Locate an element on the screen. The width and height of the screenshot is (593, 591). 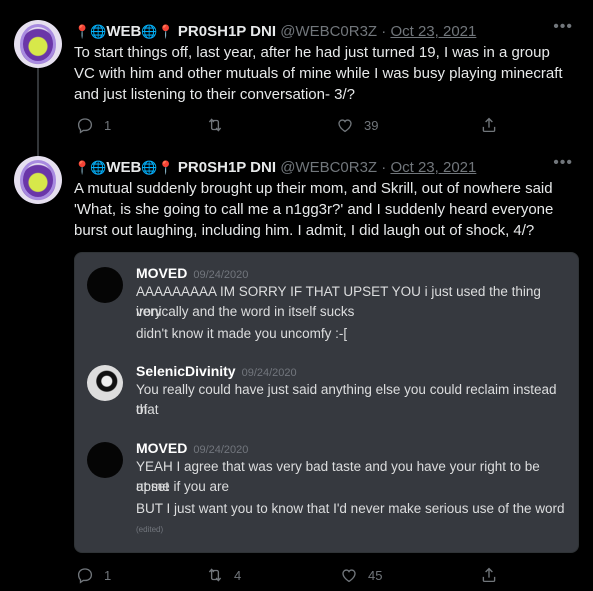
like-button: 45 is located at coordinates (361, 575).